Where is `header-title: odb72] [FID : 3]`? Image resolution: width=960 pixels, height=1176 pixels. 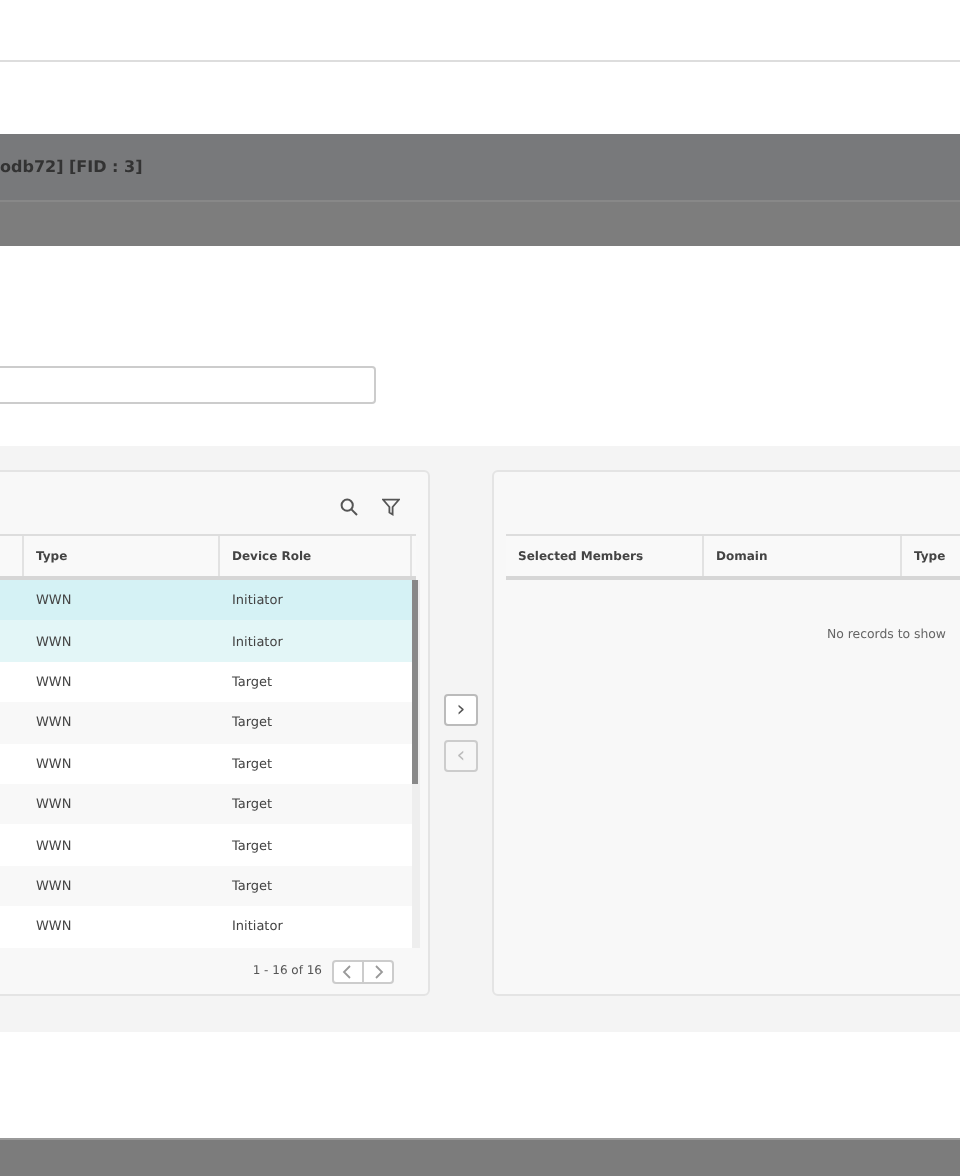 header-title: odb72] [FID : 3] is located at coordinates (71, 167).